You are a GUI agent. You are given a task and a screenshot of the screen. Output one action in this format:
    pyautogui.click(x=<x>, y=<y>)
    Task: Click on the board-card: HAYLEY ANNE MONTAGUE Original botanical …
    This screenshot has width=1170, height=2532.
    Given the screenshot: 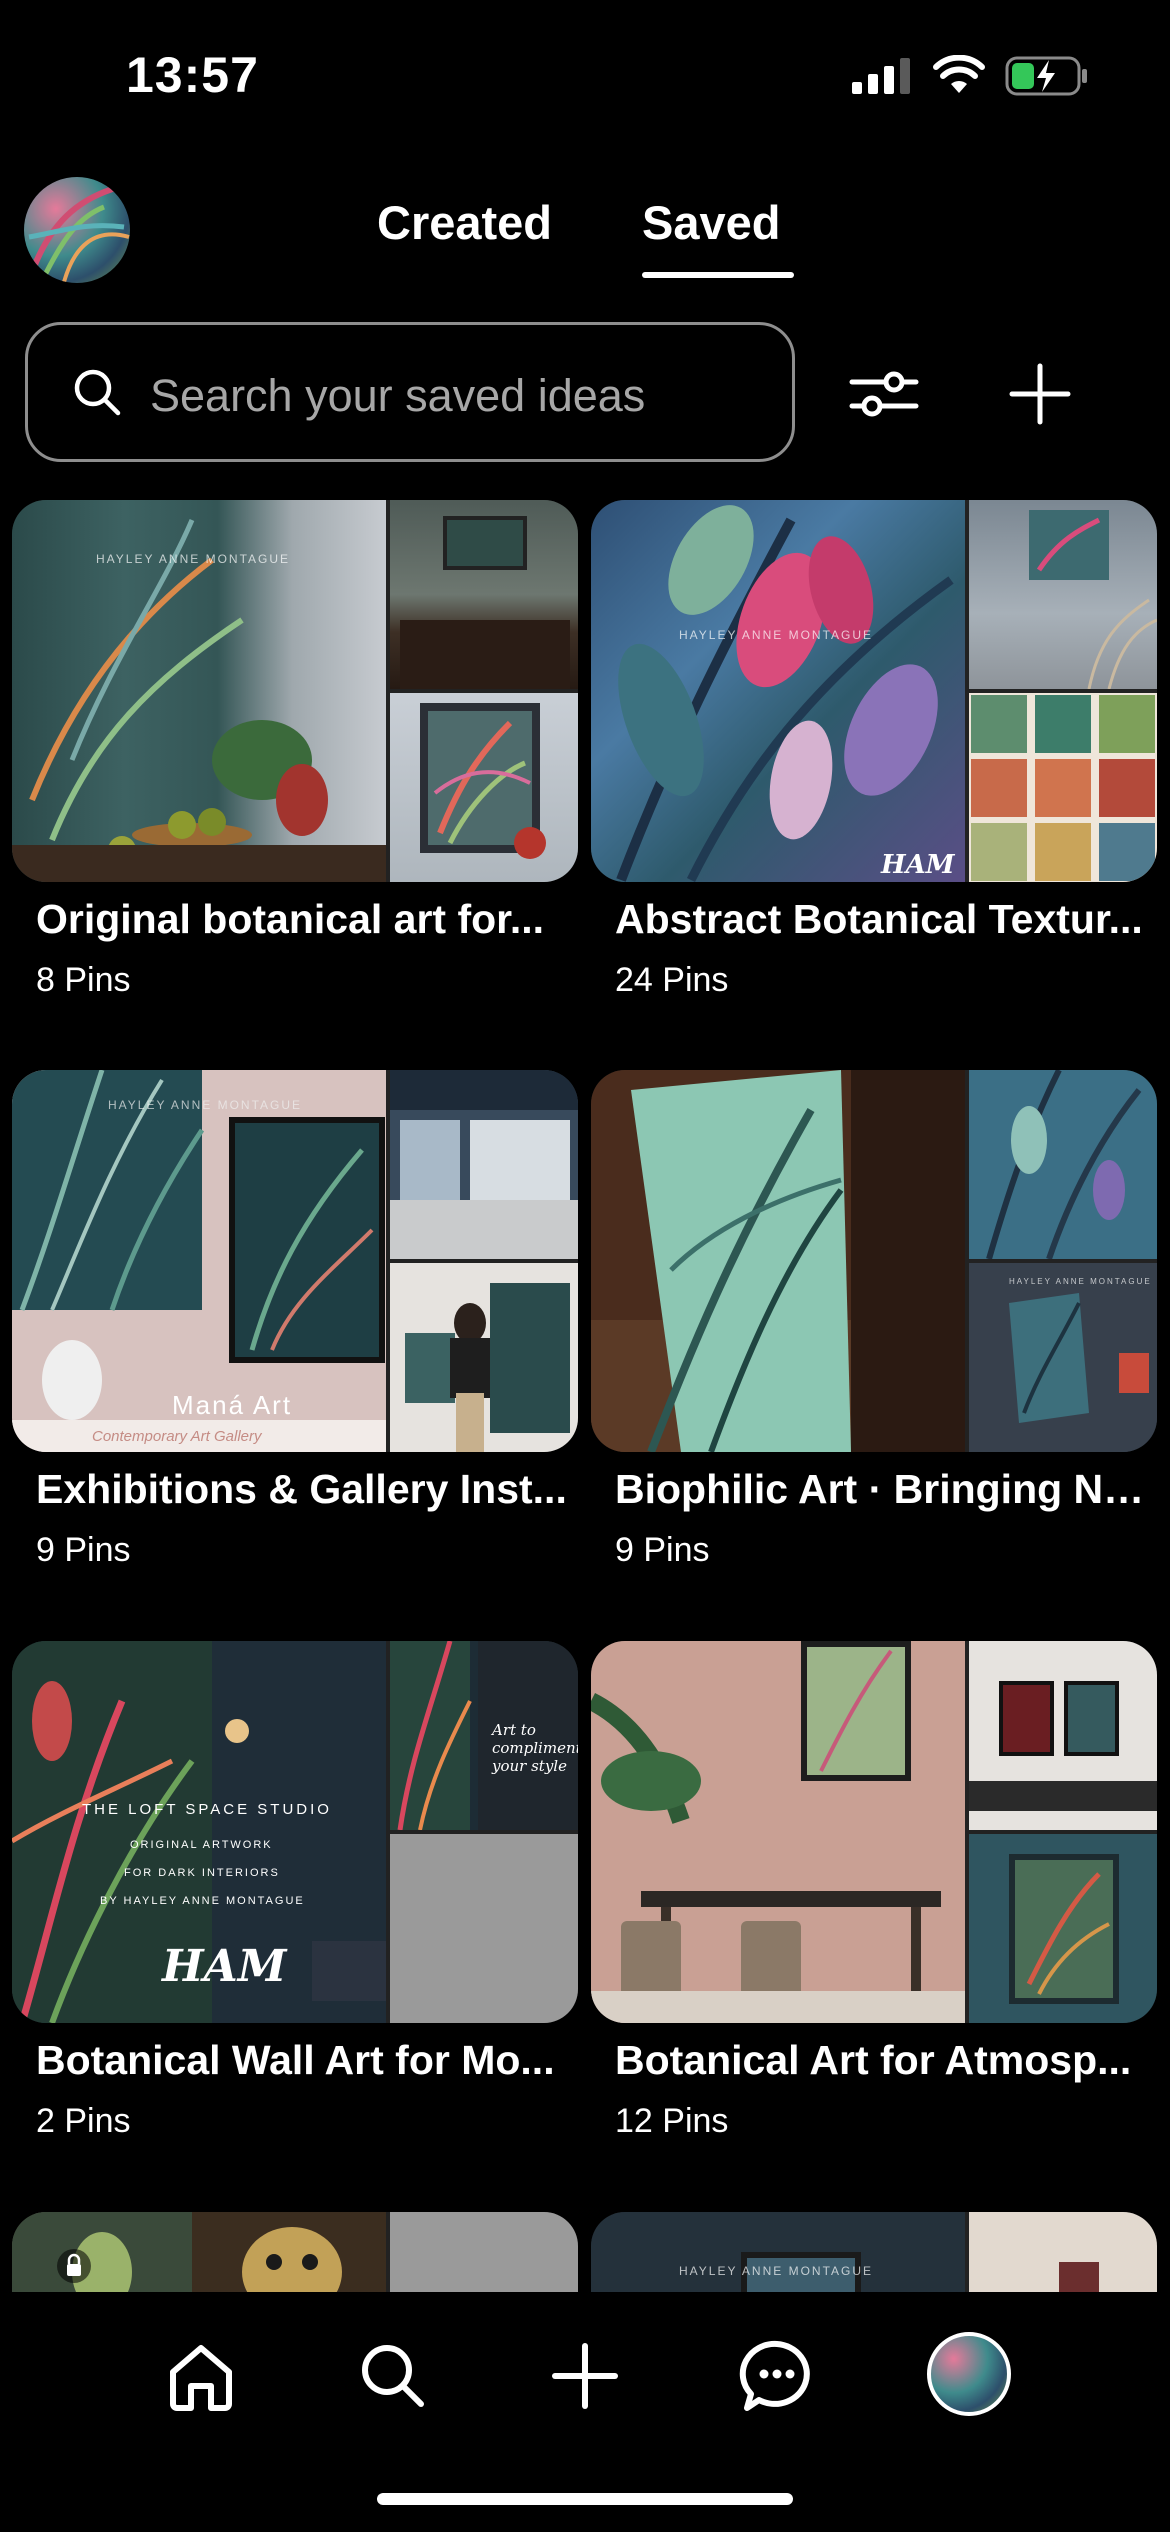 What is the action you would take?
    pyautogui.click(x=295, y=750)
    